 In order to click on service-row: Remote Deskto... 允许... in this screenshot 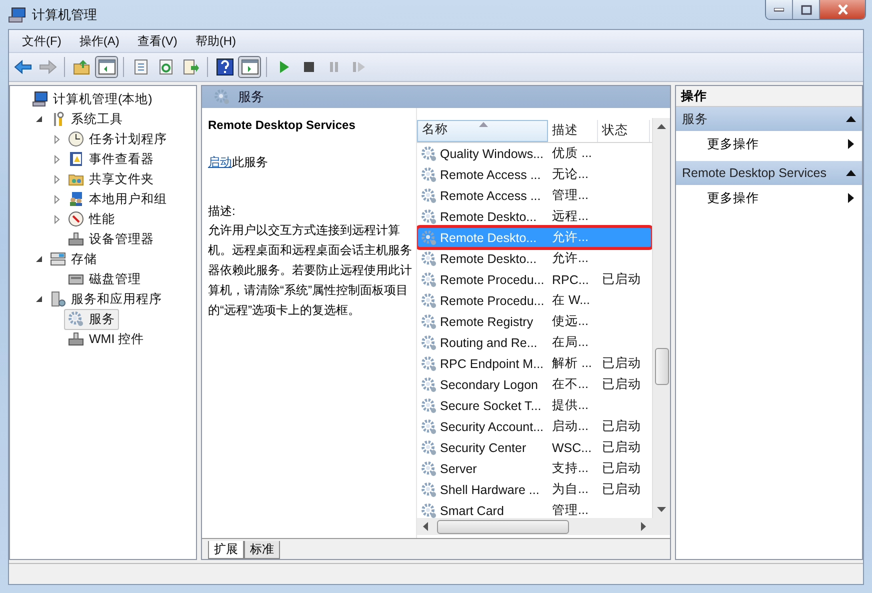, I will do `click(534, 258)`.